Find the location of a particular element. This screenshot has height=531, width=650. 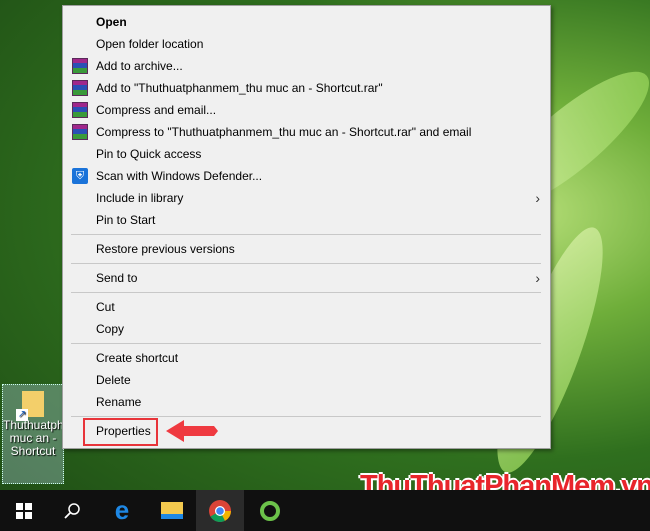

menu-item-label: Copy is located at coordinates (110, 329).